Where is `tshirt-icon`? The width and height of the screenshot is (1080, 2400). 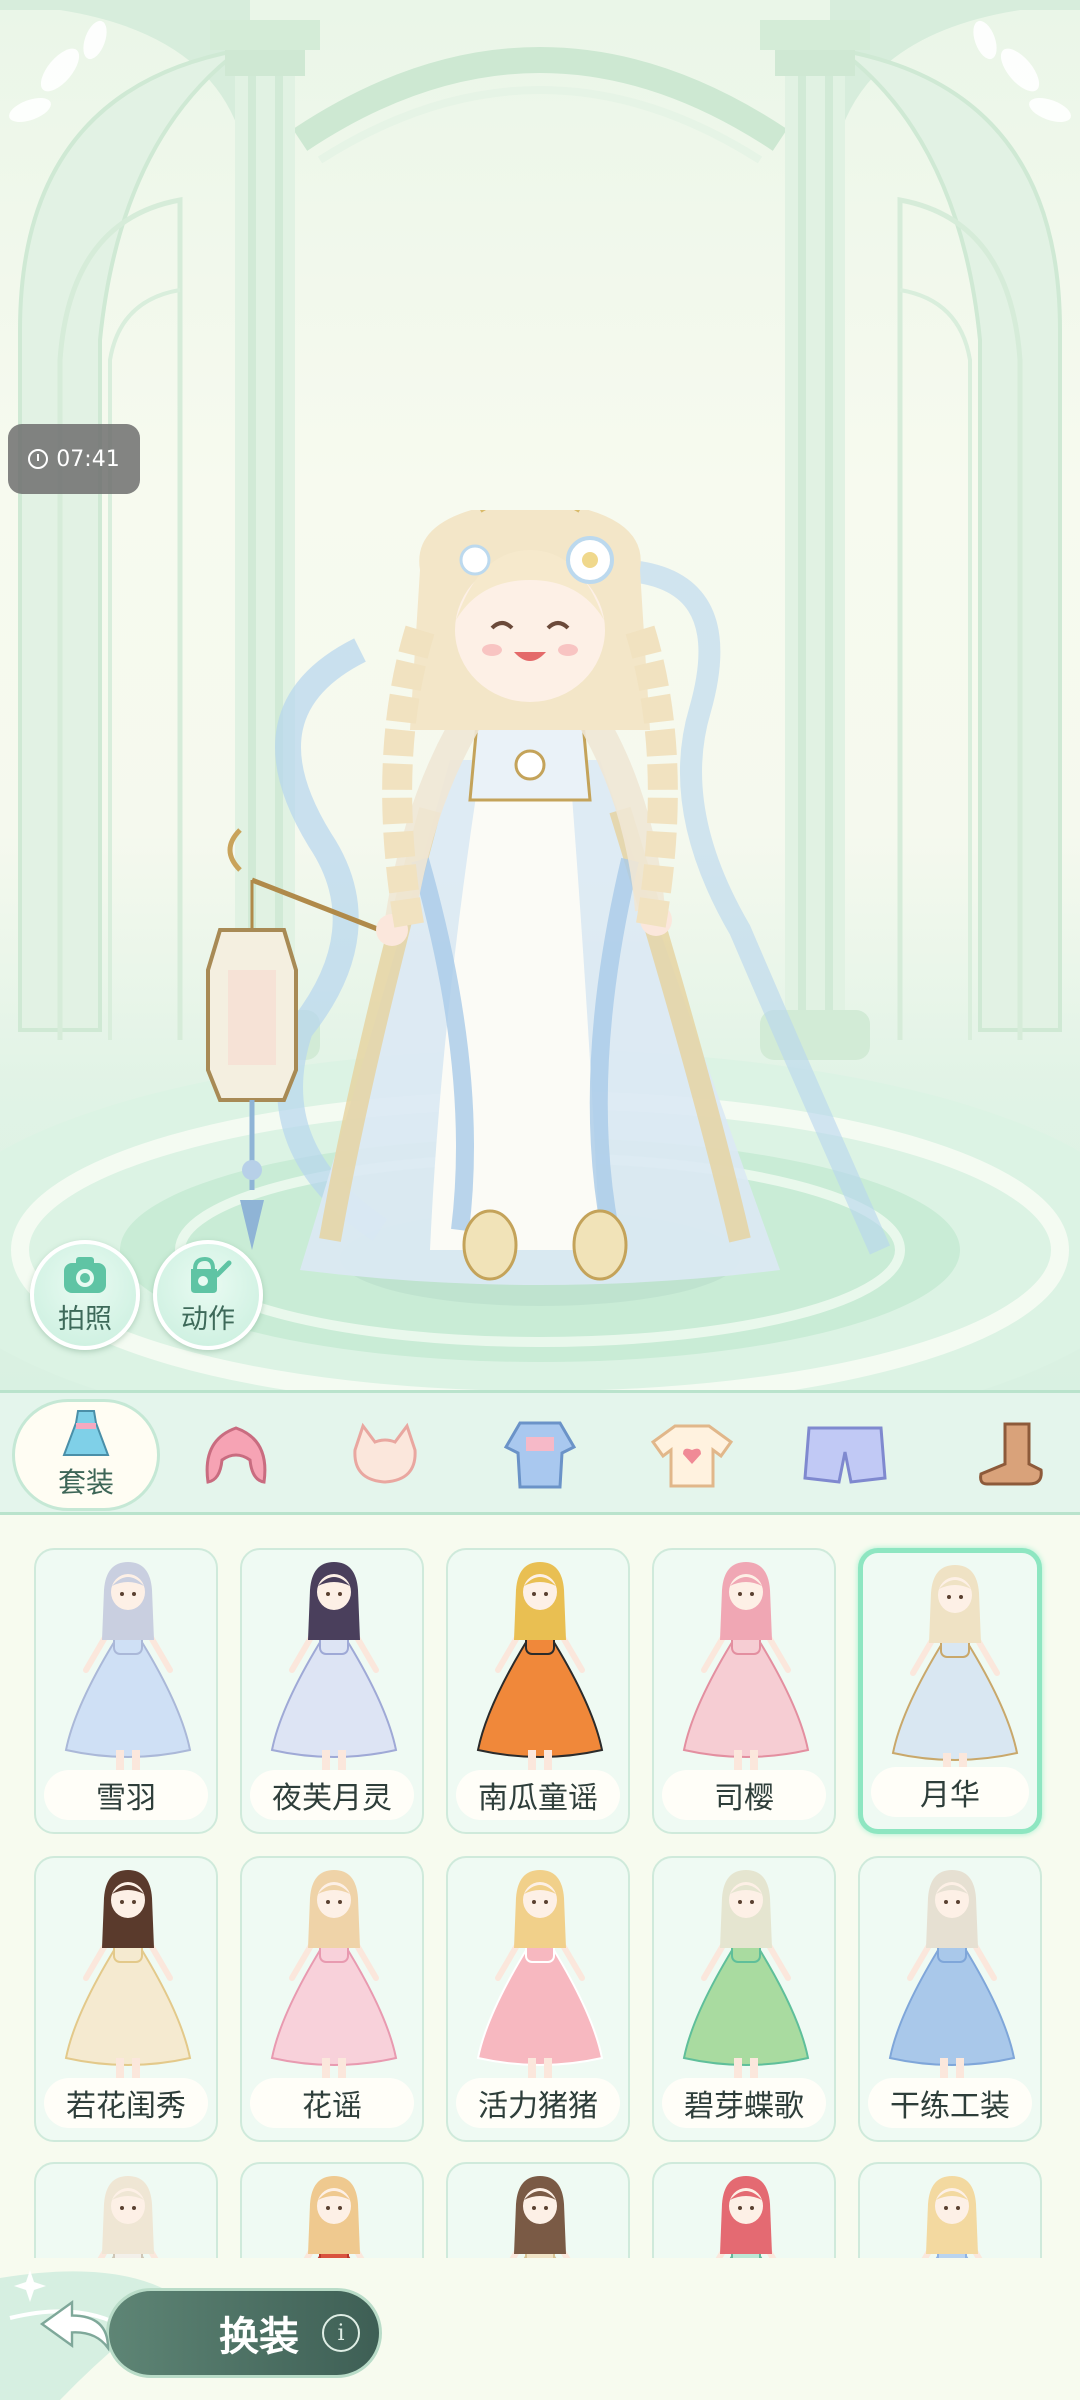 tshirt-icon is located at coordinates (692, 1456).